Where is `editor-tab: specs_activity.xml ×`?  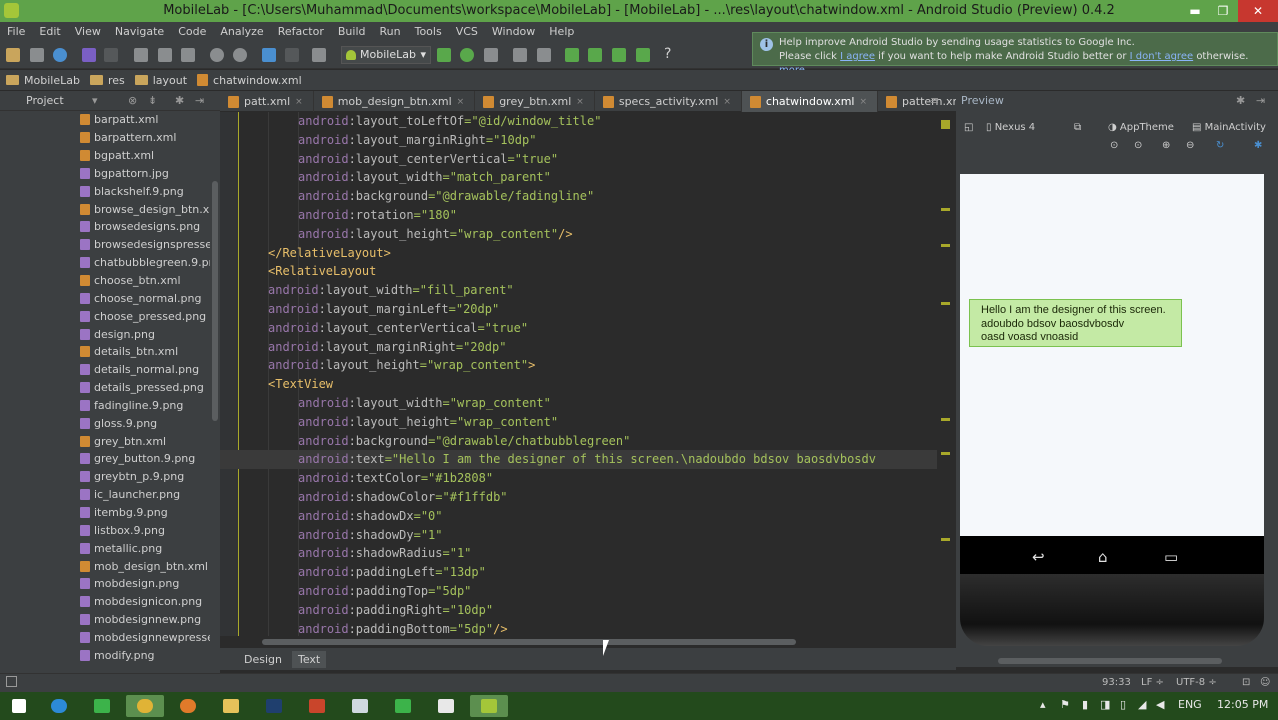 editor-tab: specs_activity.xml × is located at coordinates (668, 101).